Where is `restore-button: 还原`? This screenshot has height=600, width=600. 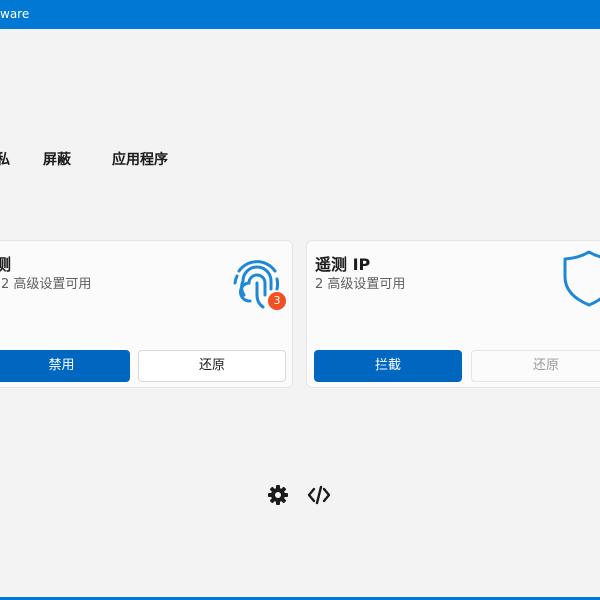 restore-button: 还原 is located at coordinates (212, 366).